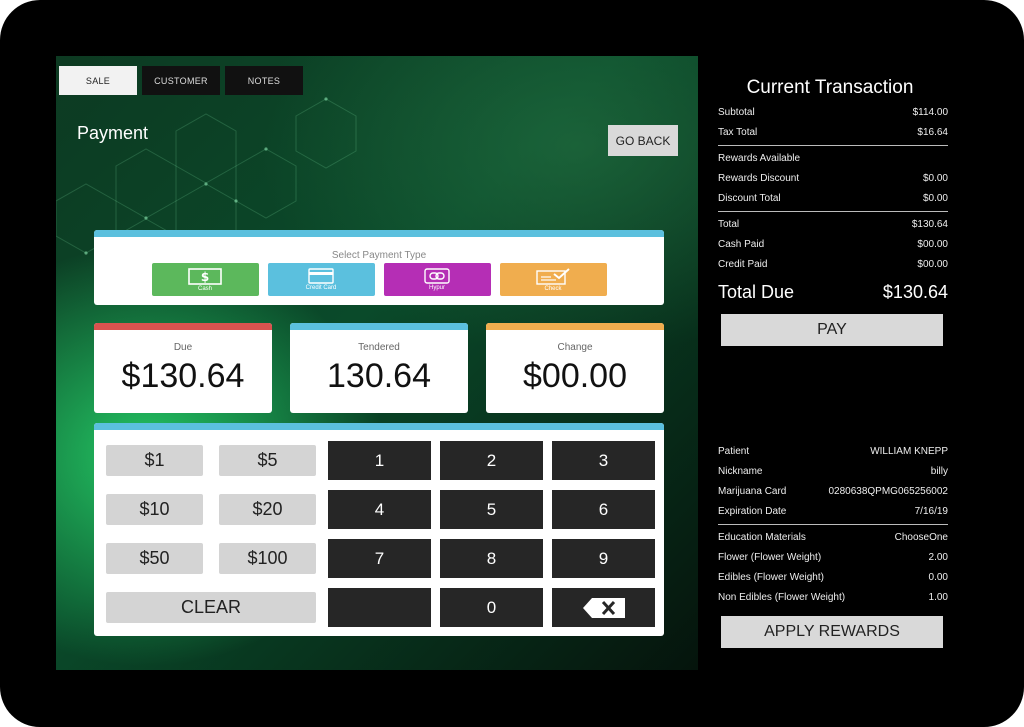  Describe the element at coordinates (833, 577) in the screenshot. I see `edibles-row: Edibles (Flower Weight) 0.00` at that location.